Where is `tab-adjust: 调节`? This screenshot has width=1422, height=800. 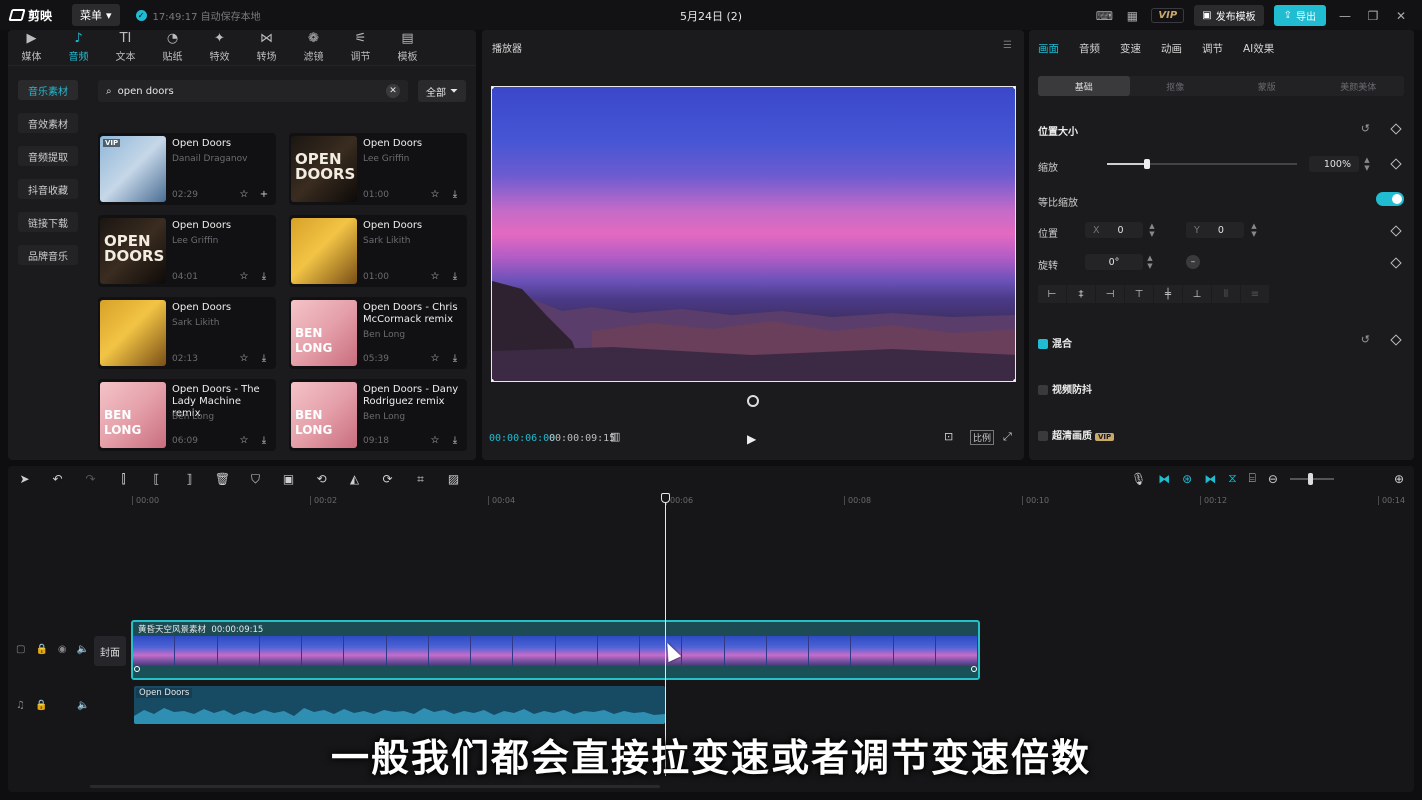
tab-adjust: 调节 is located at coordinates (1212, 48).